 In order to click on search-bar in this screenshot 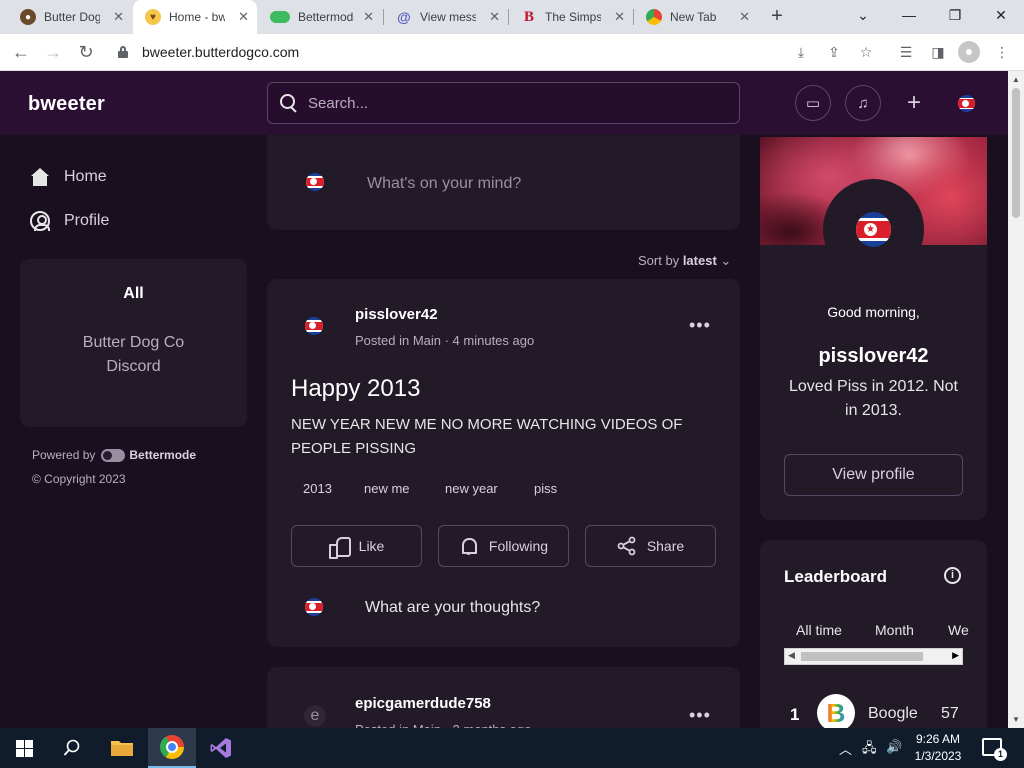, I will do `click(503, 103)`.